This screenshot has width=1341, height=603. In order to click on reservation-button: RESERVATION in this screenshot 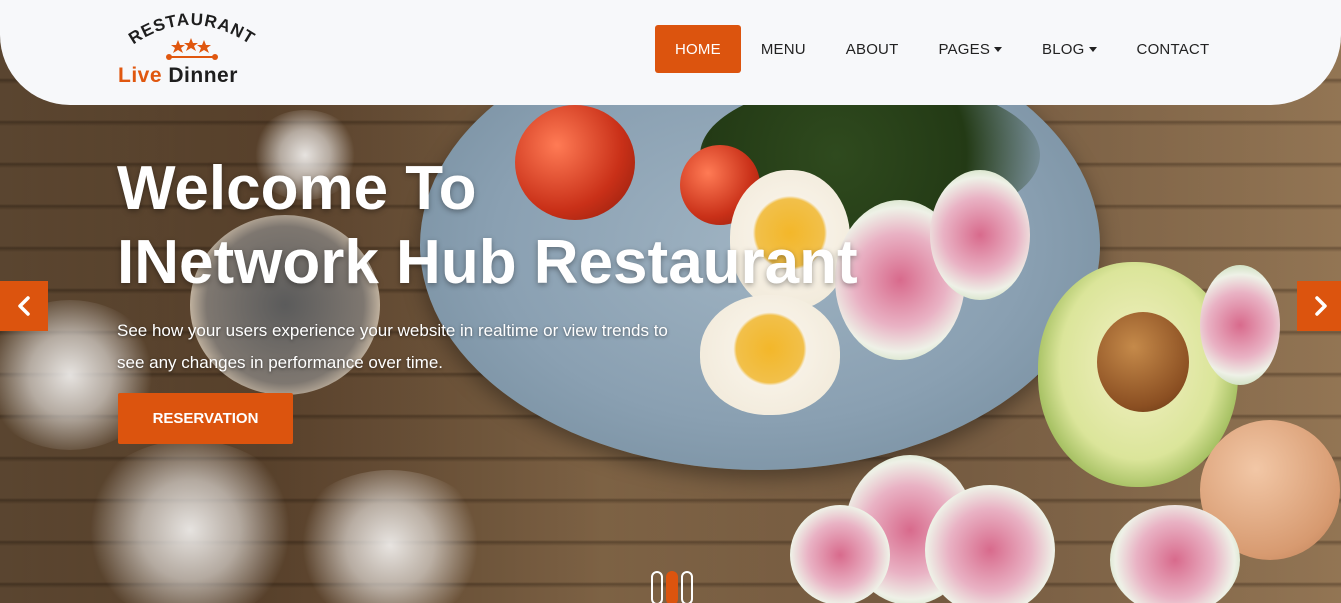, I will do `click(205, 418)`.